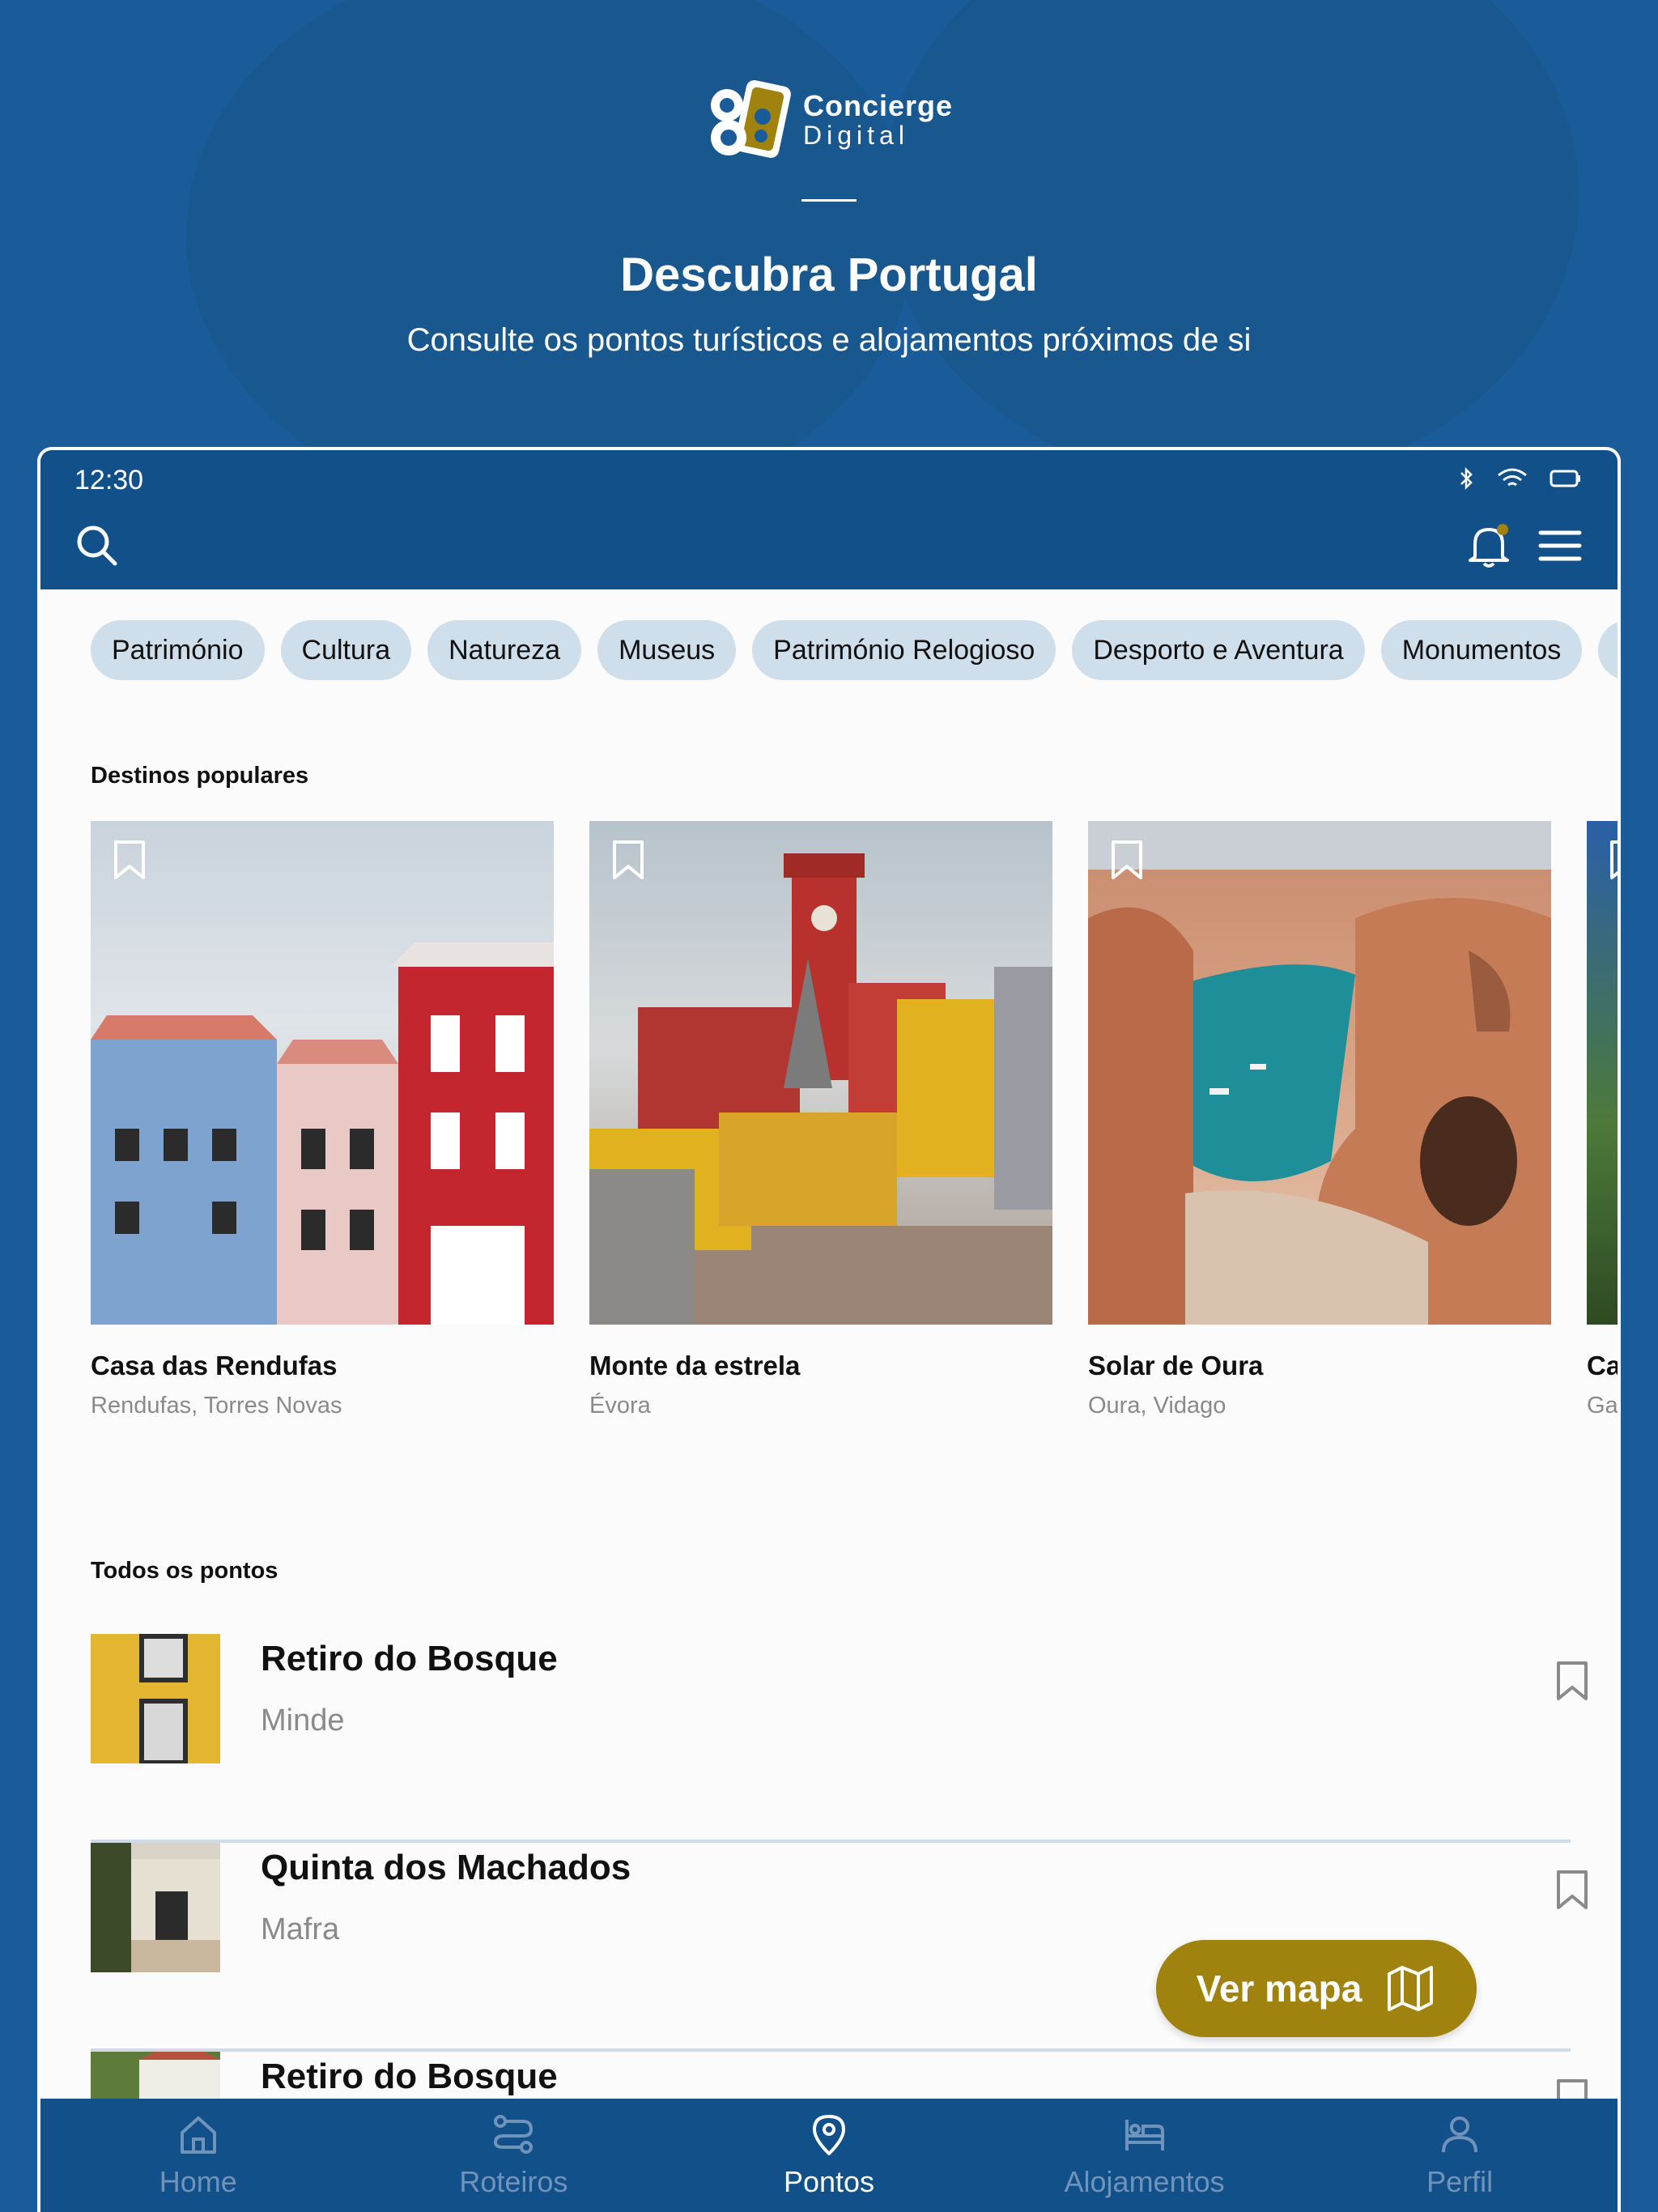  Describe the element at coordinates (163, 1698) in the screenshot. I see `facade-thumbnail-illustration` at that location.